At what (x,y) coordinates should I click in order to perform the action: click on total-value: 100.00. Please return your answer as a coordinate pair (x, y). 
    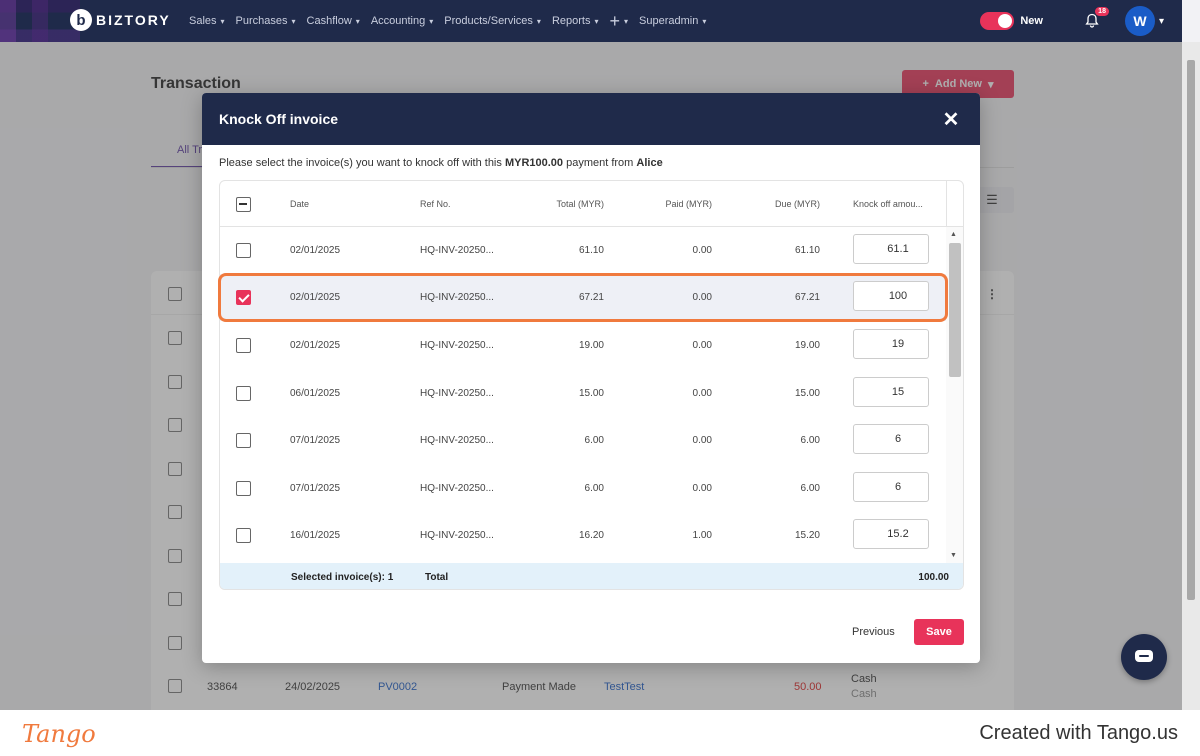
    Looking at the image, I should click on (933, 577).